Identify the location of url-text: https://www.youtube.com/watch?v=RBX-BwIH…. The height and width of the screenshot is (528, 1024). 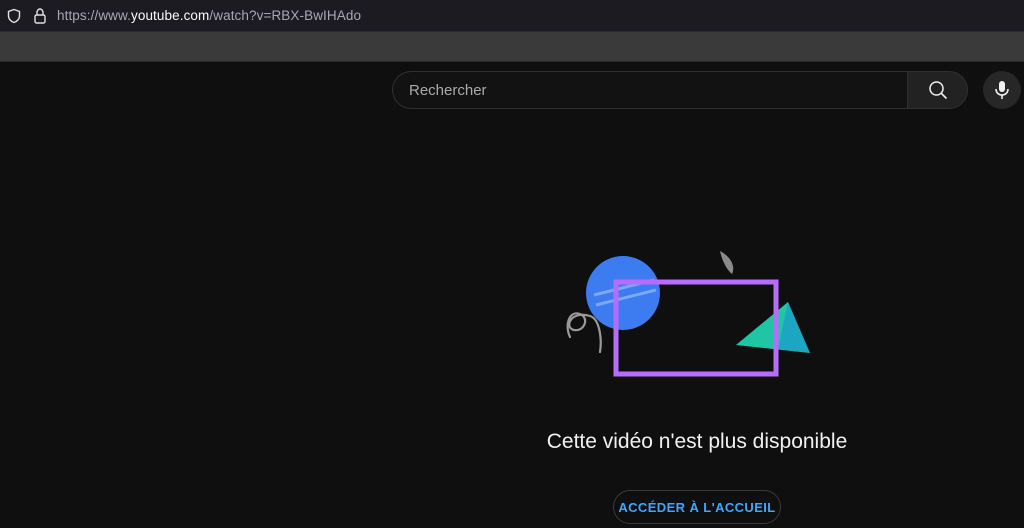
(209, 15).